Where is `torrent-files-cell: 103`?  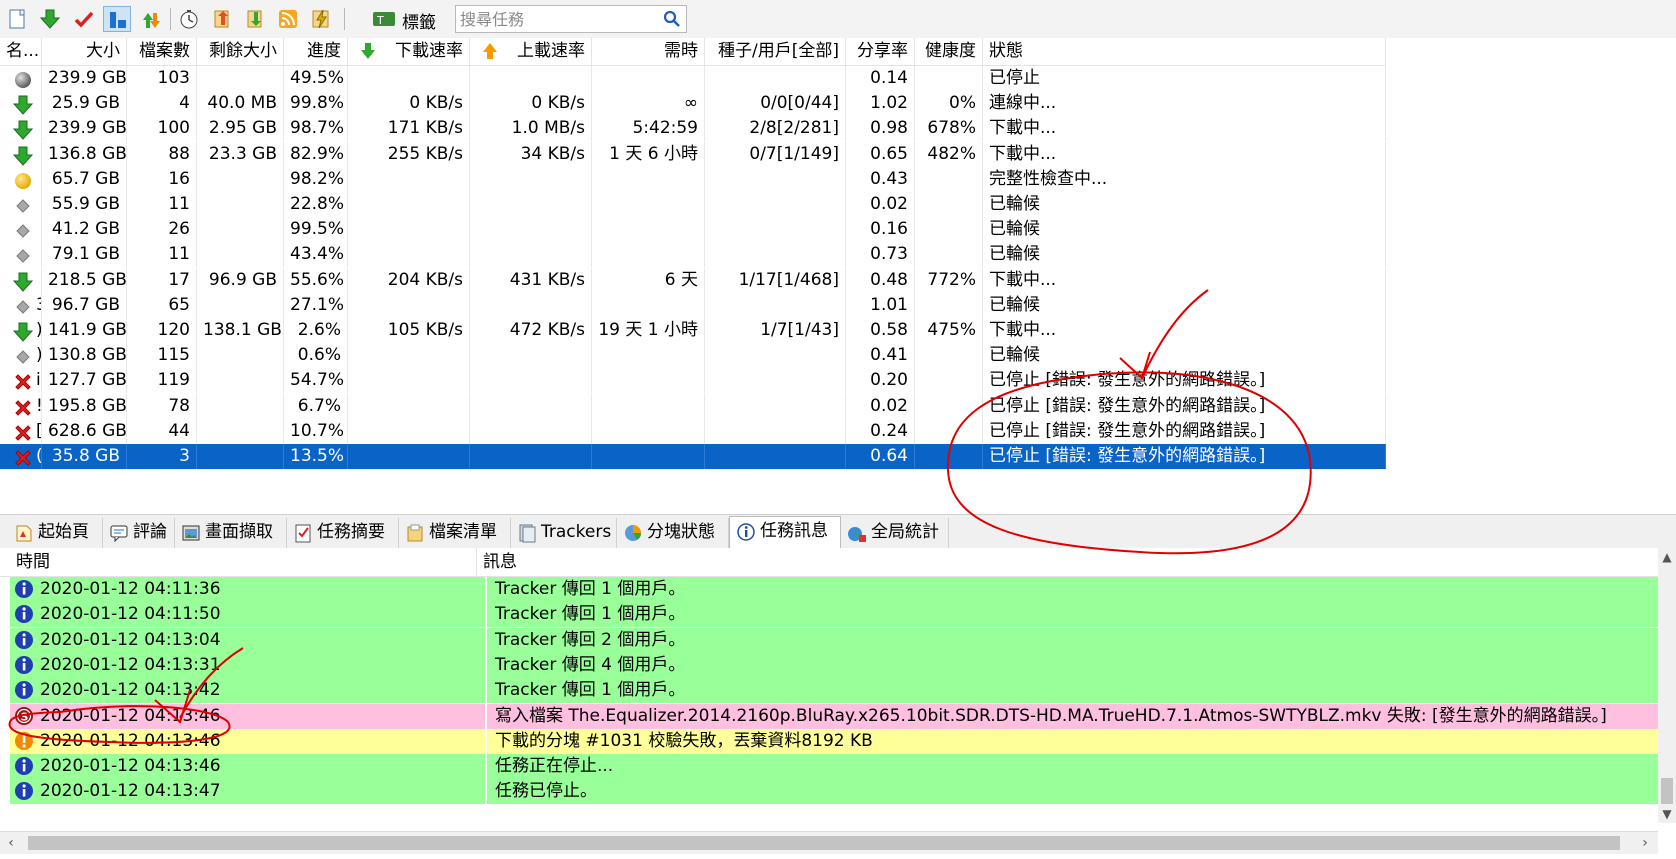
torrent-files-cell: 103 is located at coordinates (162, 78).